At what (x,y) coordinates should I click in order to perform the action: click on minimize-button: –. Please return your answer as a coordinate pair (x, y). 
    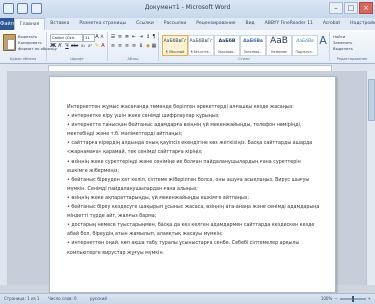
    Looking at the image, I should click on (336, 8).